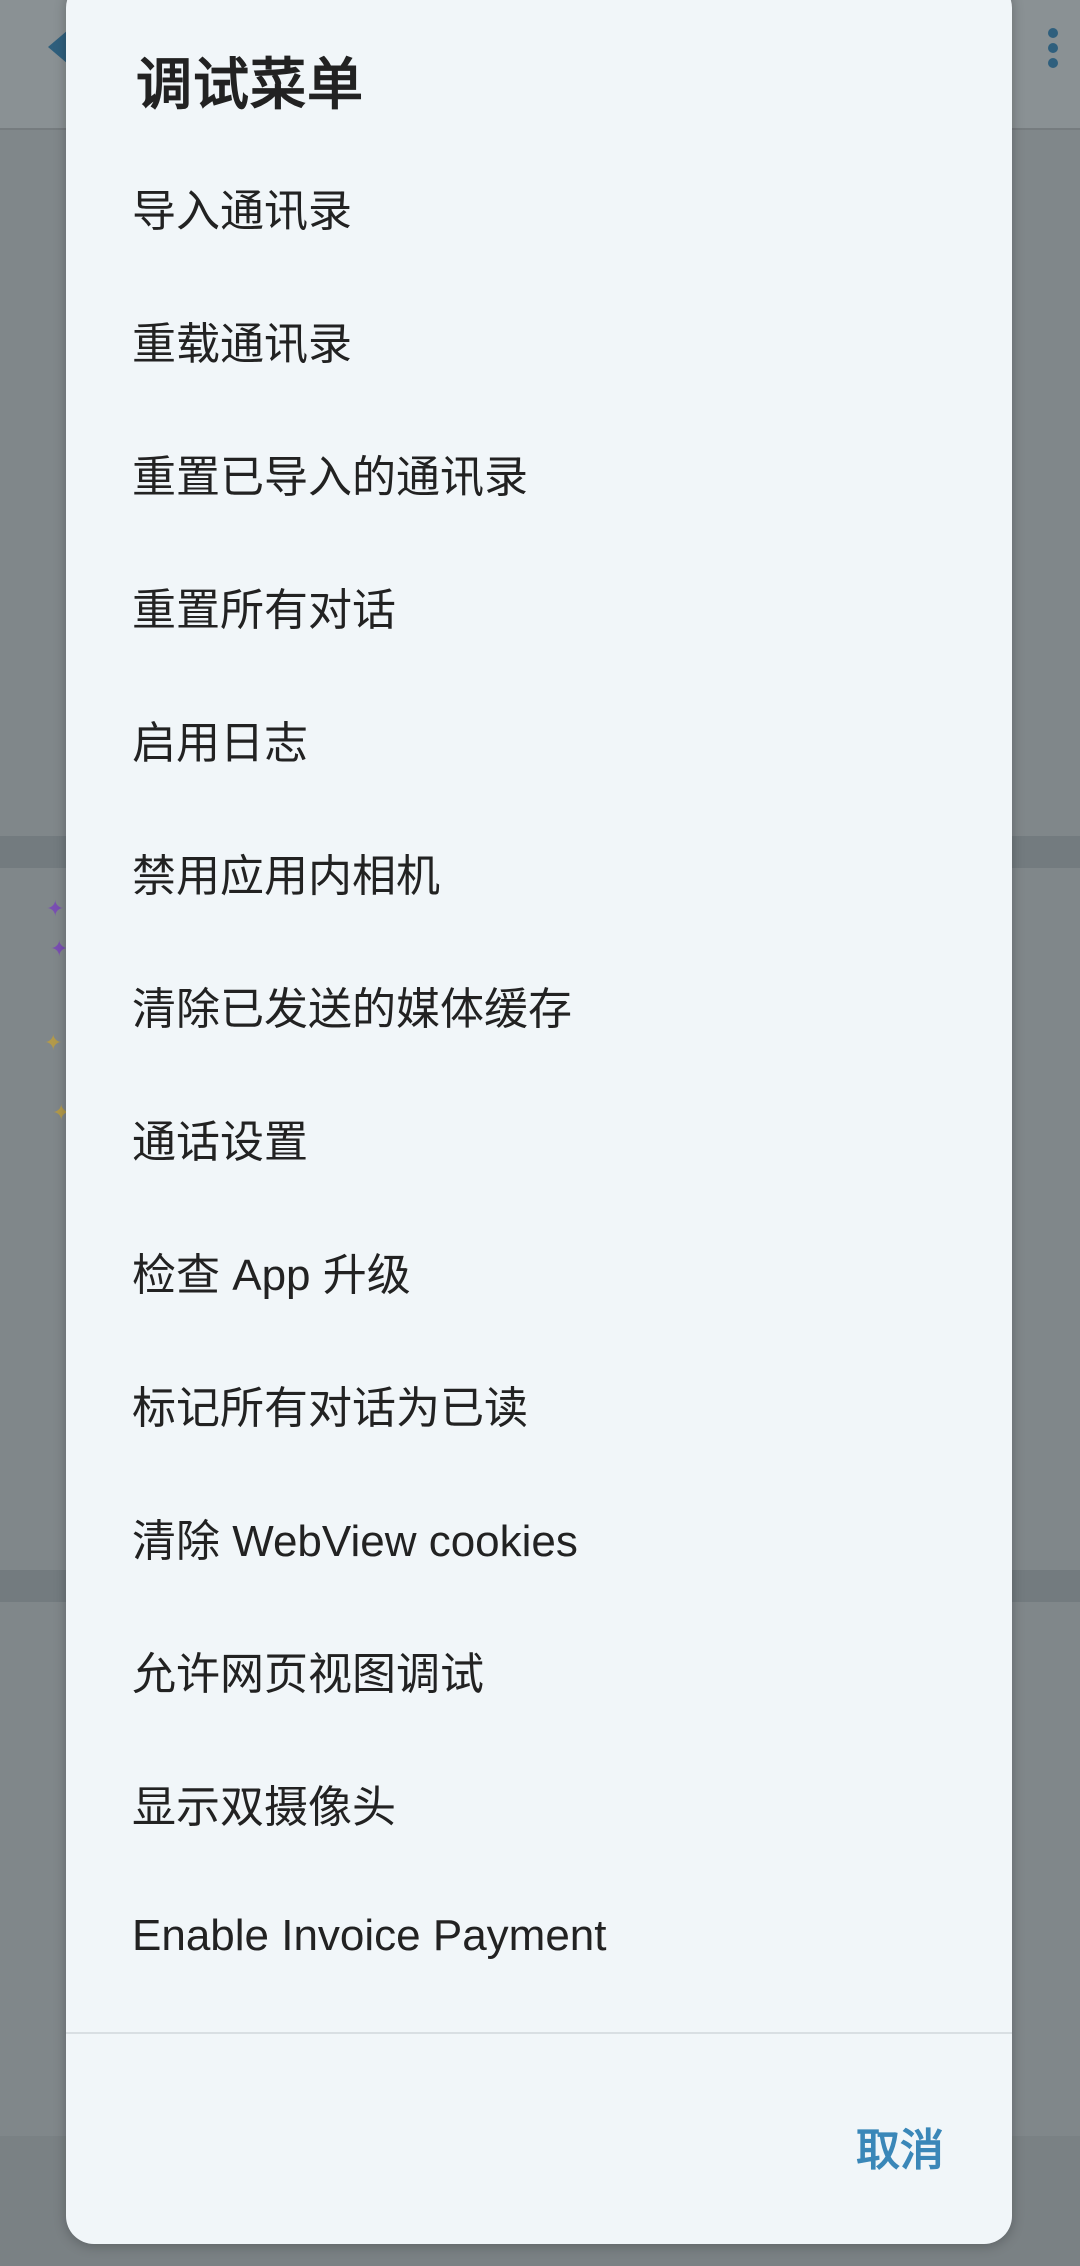 Image resolution: width=1080 pixels, height=2266 pixels. I want to click on menu-item-reset-imported-contacts: 重置已导入的通讯录, so click(539, 472).